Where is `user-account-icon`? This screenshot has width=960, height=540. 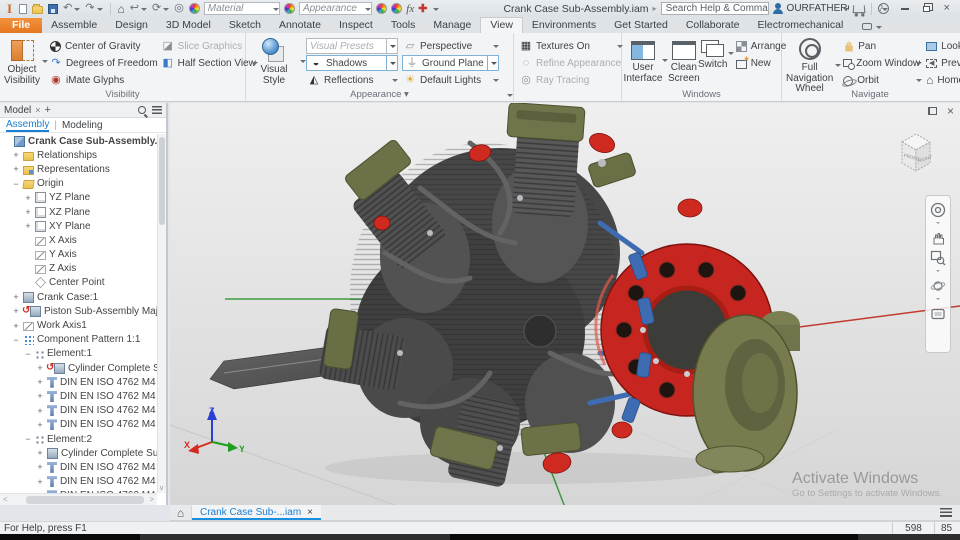
user-account-icon is located at coordinates (777, 8).